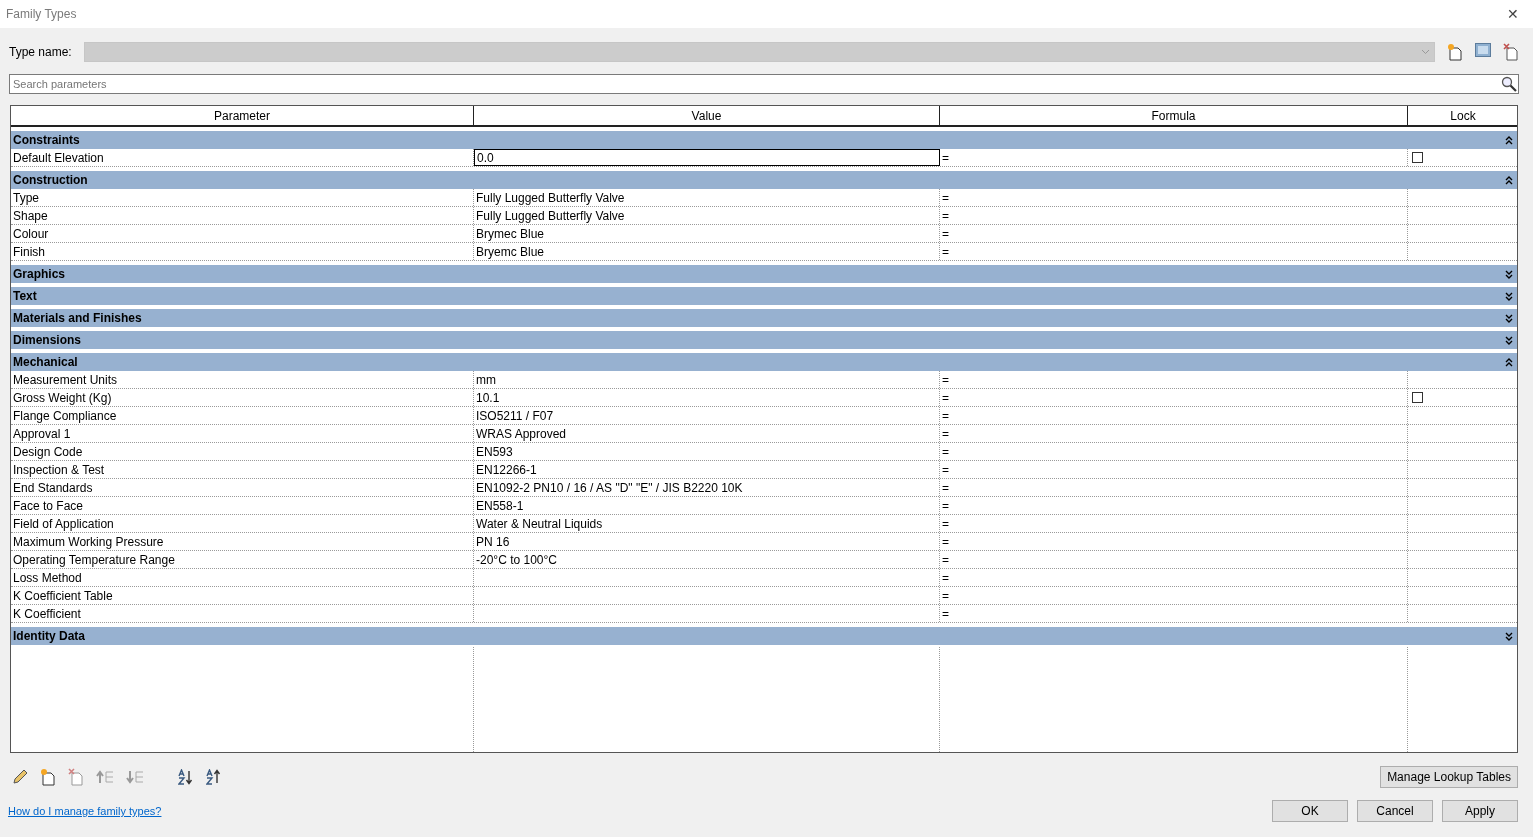  What do you see at coordinates (707, 157) in the screenshot?
I see `value-cell: 0.0` at bounding box center [707, 157].